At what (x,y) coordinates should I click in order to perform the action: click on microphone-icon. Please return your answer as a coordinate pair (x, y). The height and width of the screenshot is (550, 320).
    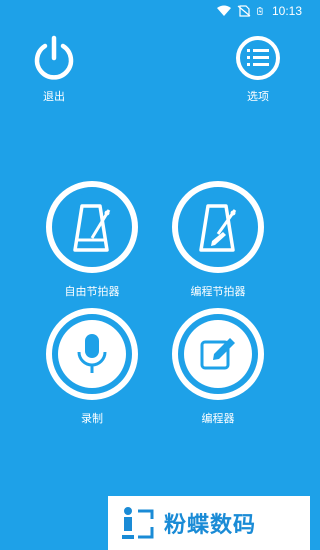
    Looking at the image, I should click on (92, 353).